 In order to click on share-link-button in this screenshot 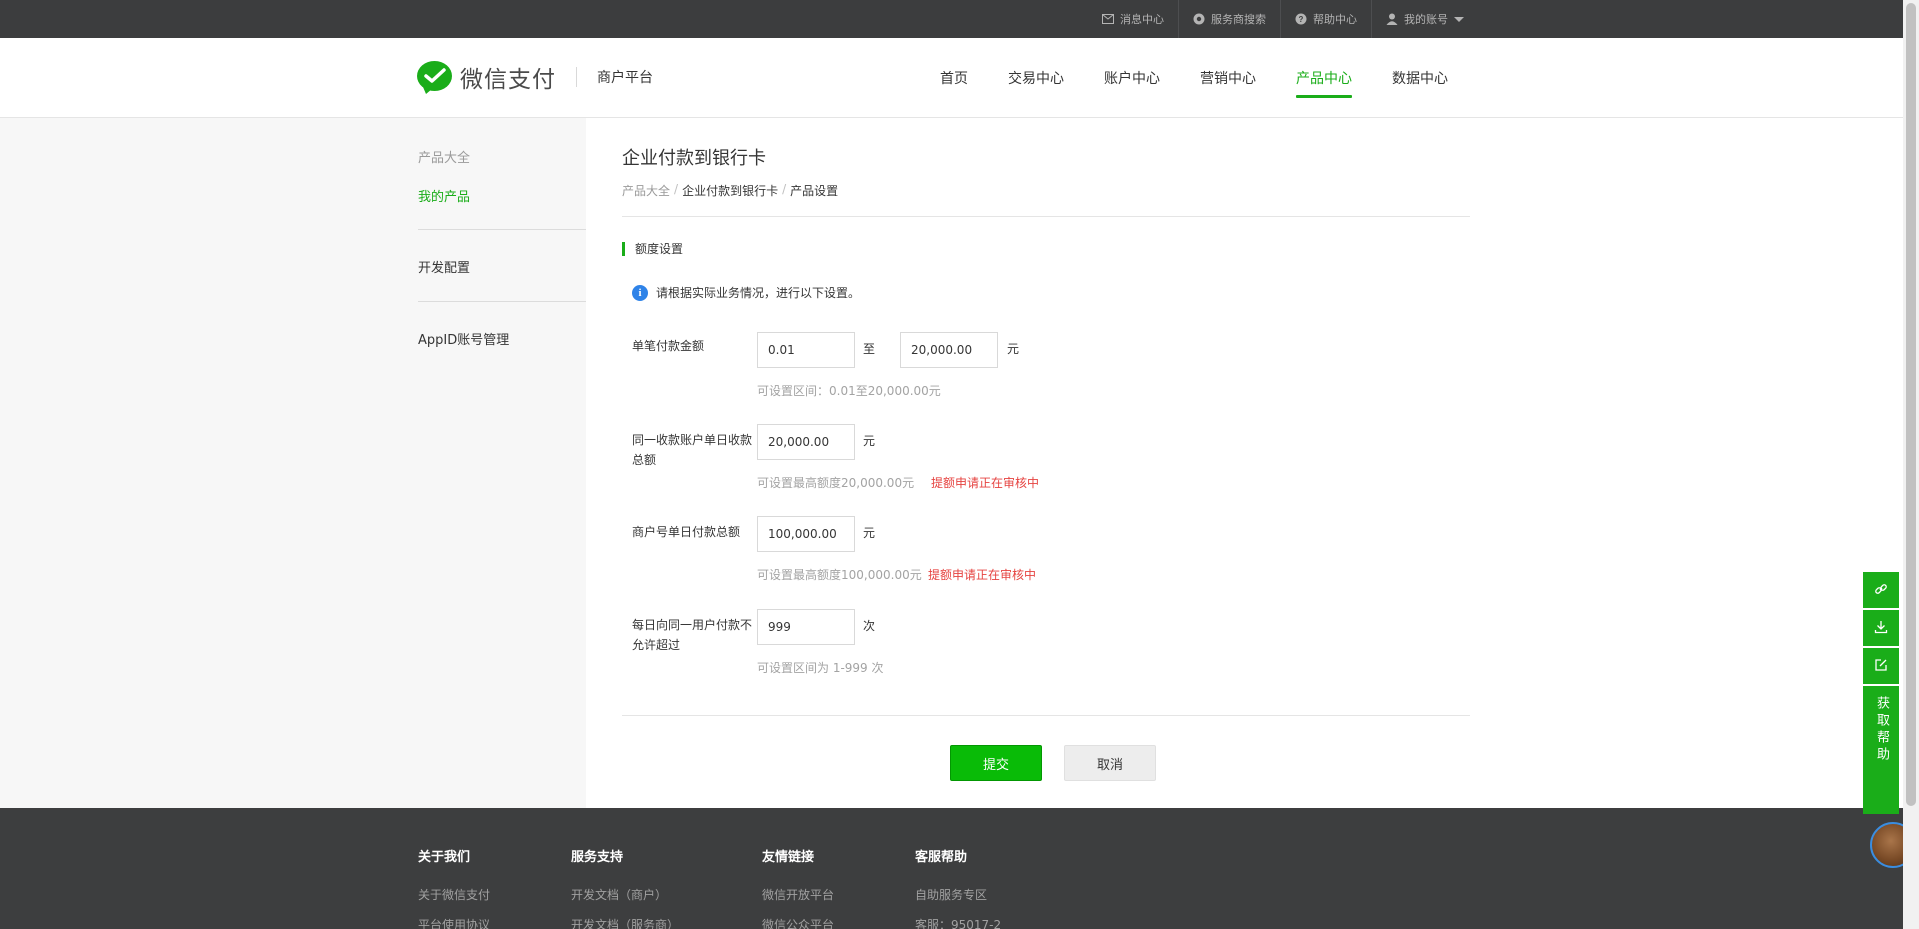, I will do `click(1881, 590)`.